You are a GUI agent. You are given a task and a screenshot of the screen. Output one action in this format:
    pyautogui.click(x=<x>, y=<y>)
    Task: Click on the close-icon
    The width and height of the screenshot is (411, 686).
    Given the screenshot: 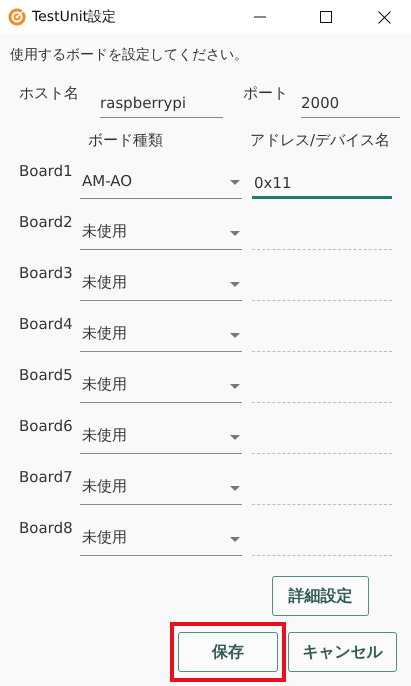 What is the action you would take?
    pyautogui.click(x=384, y=17)
    